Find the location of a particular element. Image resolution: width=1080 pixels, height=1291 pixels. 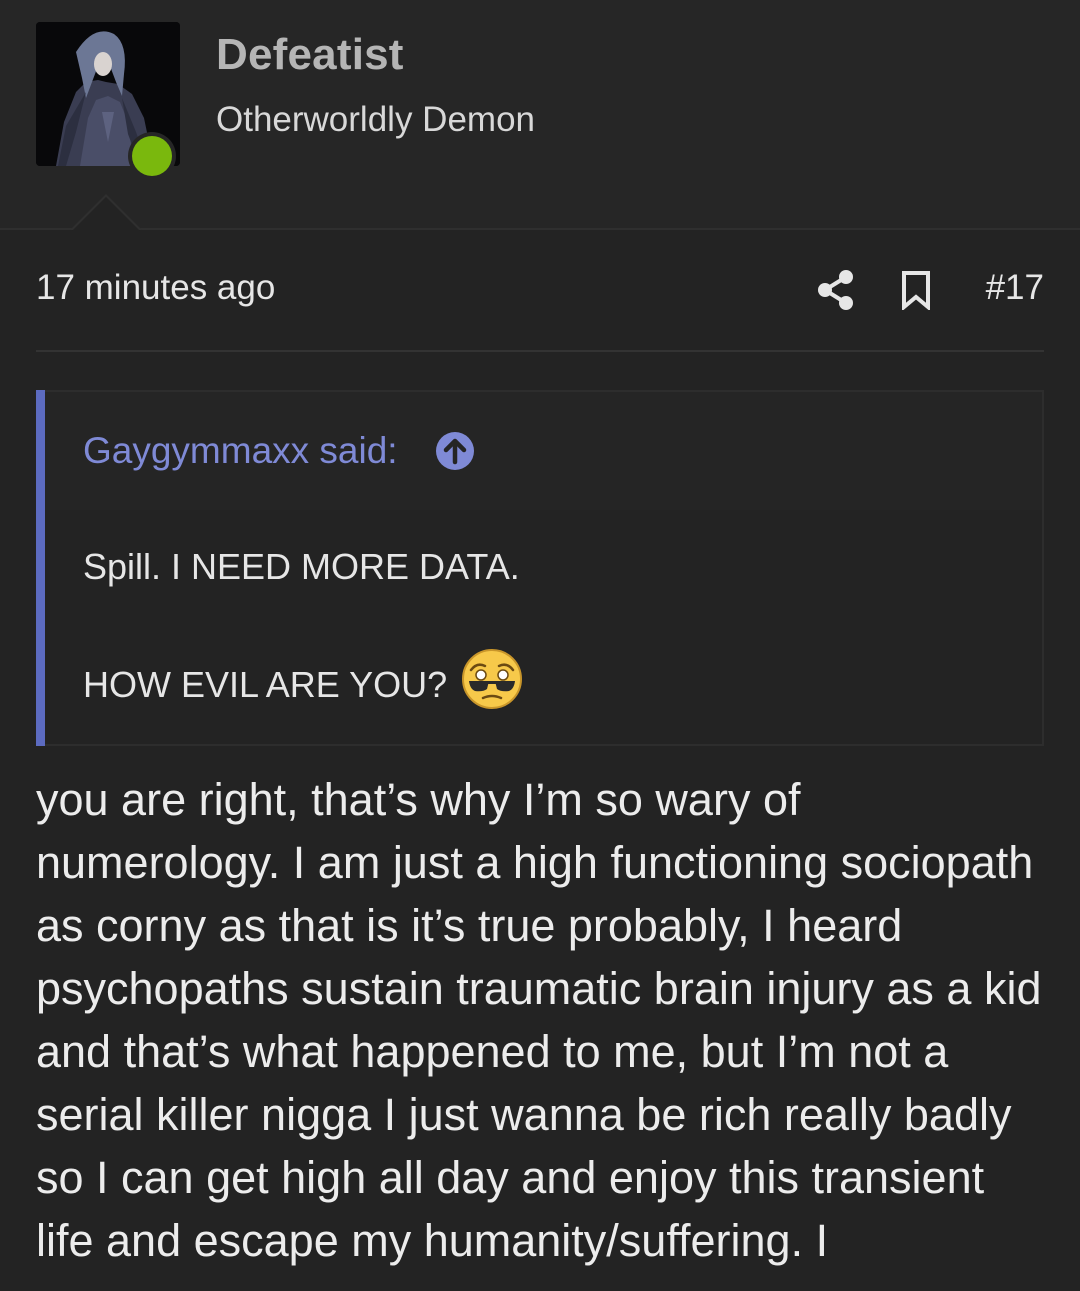

post-timestamp: 17 minutes ago is located at coordinates (155, 288).